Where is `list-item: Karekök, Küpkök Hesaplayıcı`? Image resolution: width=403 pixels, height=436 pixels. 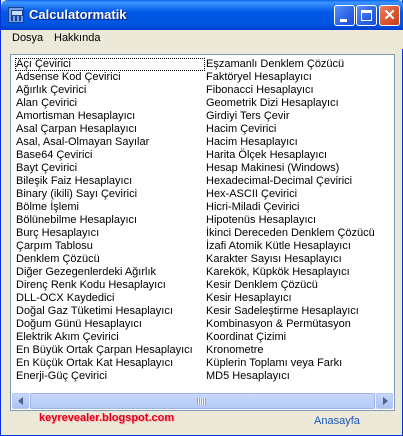 list-item: Karekök, Küpkök Hesaplayıcı is located at coordinates (300, 272).